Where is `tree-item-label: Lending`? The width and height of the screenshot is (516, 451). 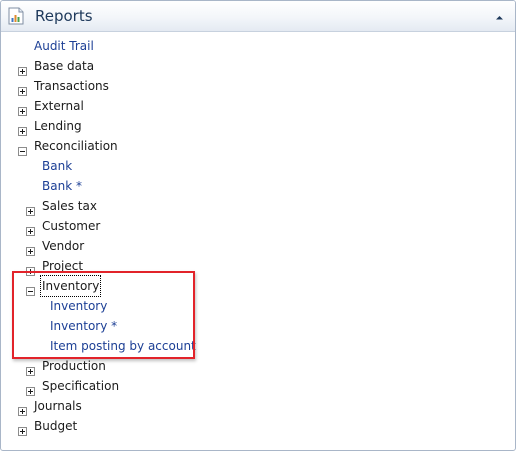
tree-item-label: Lending is located at coordinates (58, 126).